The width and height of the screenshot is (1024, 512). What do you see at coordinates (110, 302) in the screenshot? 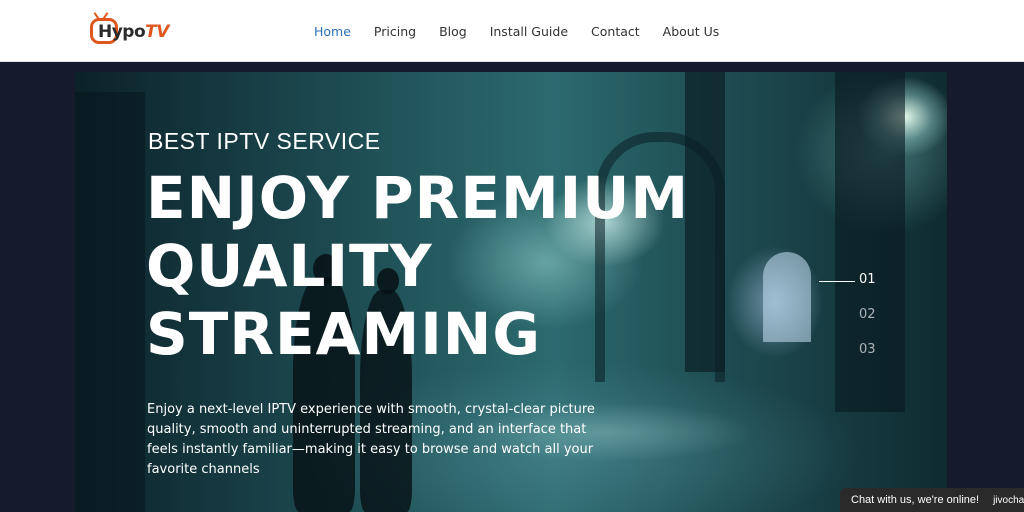
I see `background-building` at bounding box center [110, 302].